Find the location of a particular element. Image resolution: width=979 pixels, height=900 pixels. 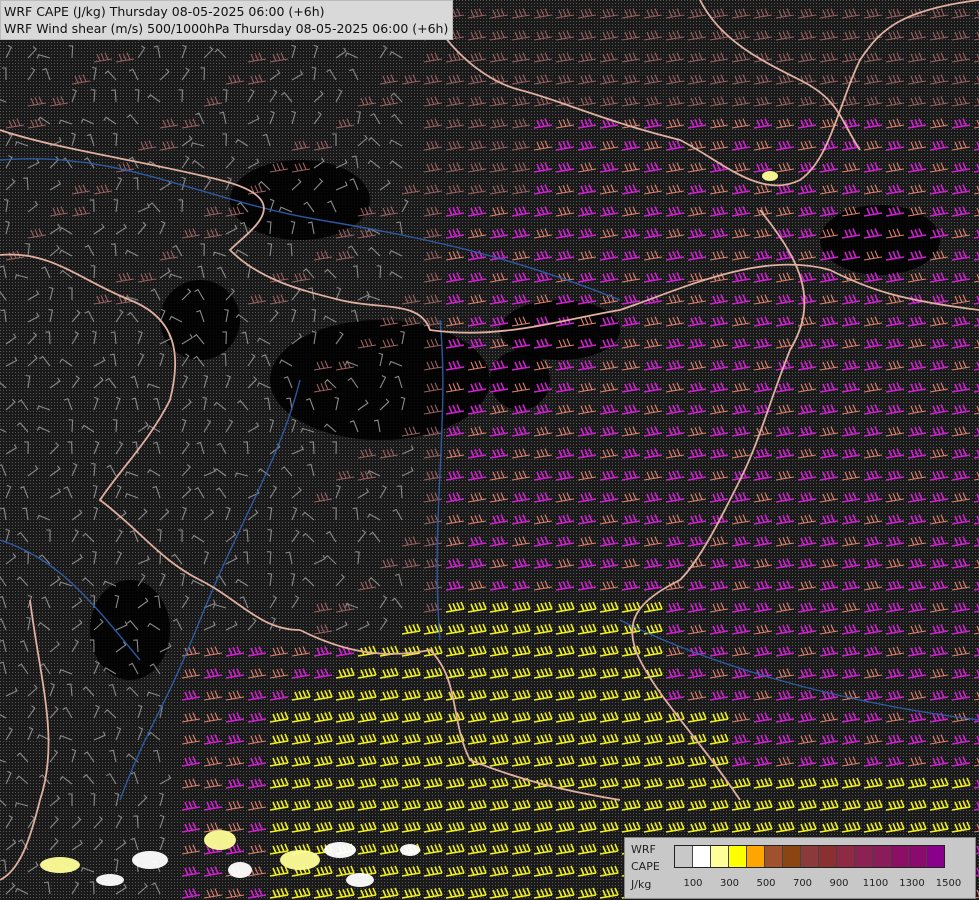

legend-tick-label: 1500 is located at coordinates (948, 883).